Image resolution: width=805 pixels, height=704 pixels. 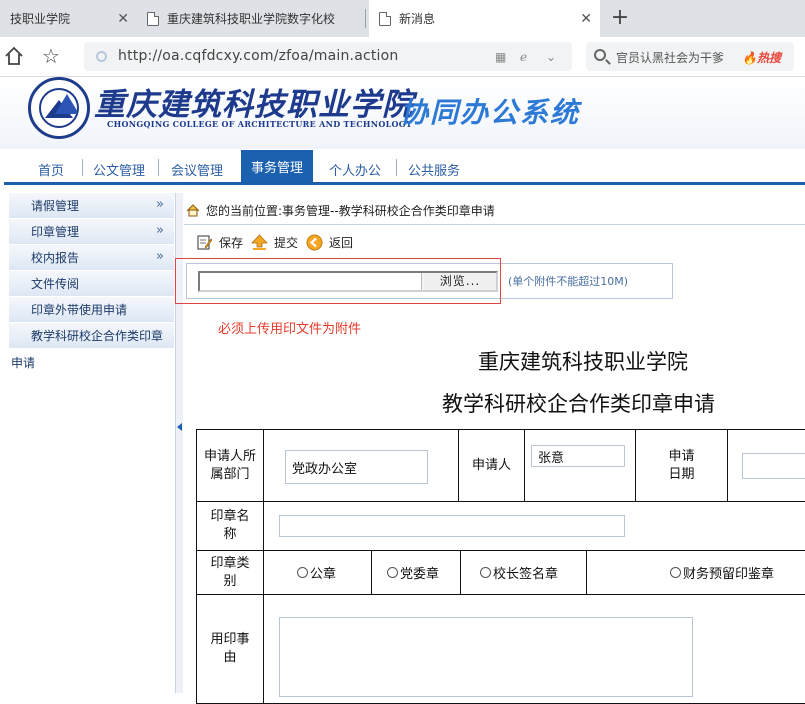 What do you see at coordinates (526, 574) in the screenshot?
I see `radio-label: 校长签名章` at bounding box center [526, 574].